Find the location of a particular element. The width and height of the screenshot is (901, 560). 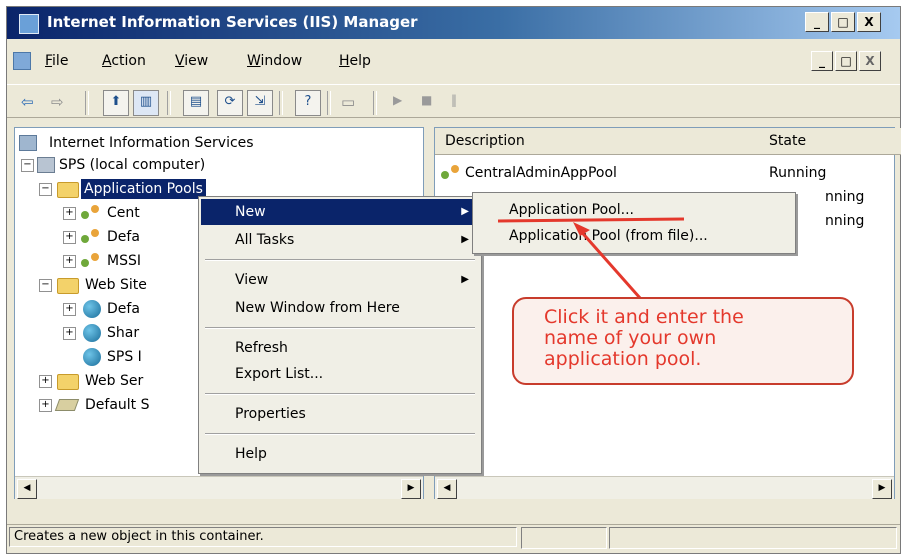

callout-line: name of your own is located at coordinates (630, 338).